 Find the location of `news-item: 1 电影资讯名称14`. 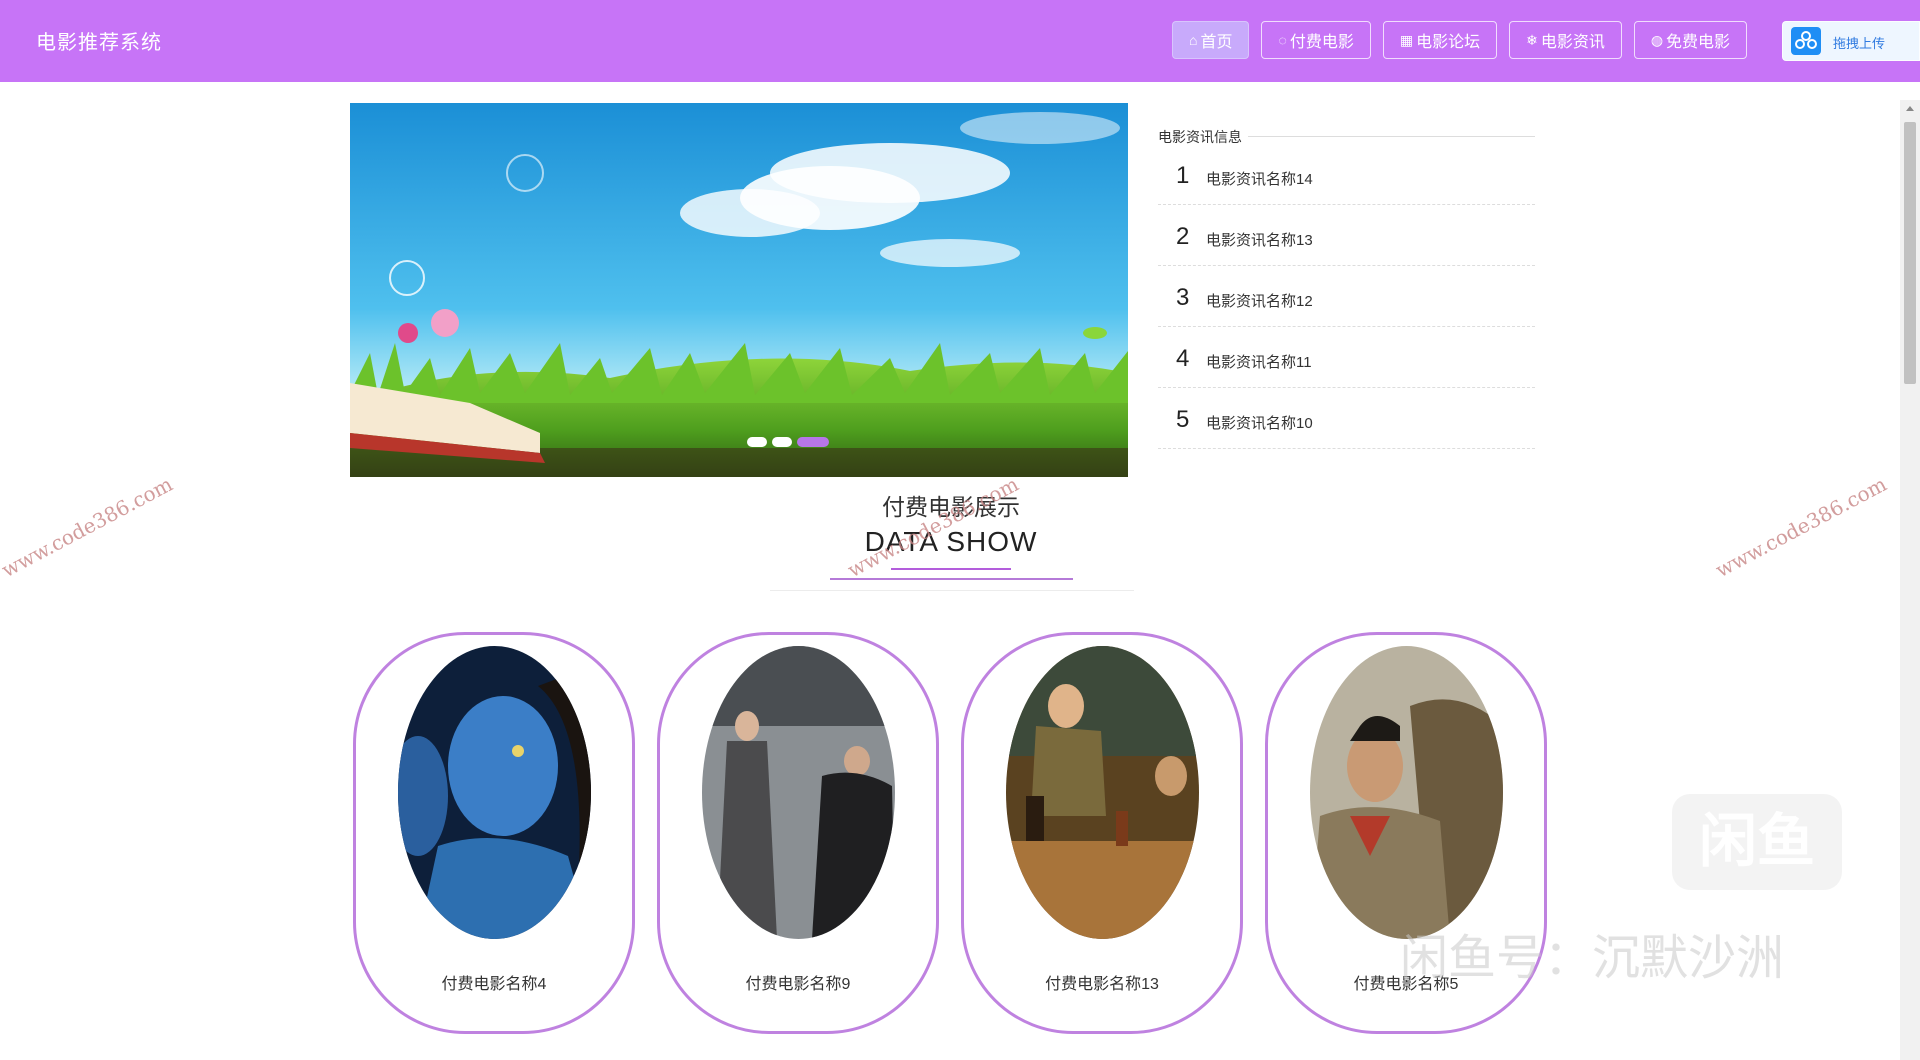

news-item: 1 电影资讯名称14 is located at coordinates (1346, 174).